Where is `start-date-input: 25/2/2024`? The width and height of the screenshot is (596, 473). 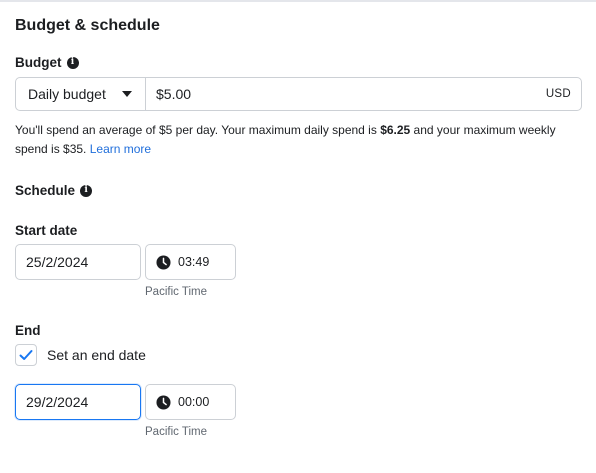
start-date-input: 25/2/2024 is located at coordinates (78, 262).